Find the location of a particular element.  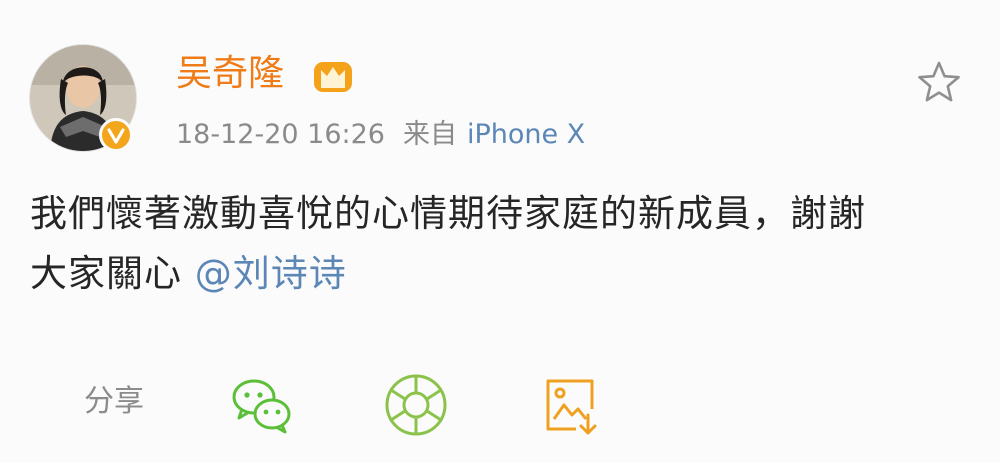

source-device-link: iPhone X is located at coordinates (526, 134).